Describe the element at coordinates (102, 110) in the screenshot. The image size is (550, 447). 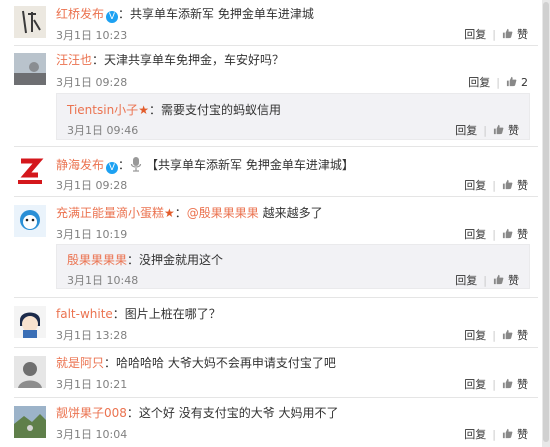
I see `username: Tientsin小子` at that location.